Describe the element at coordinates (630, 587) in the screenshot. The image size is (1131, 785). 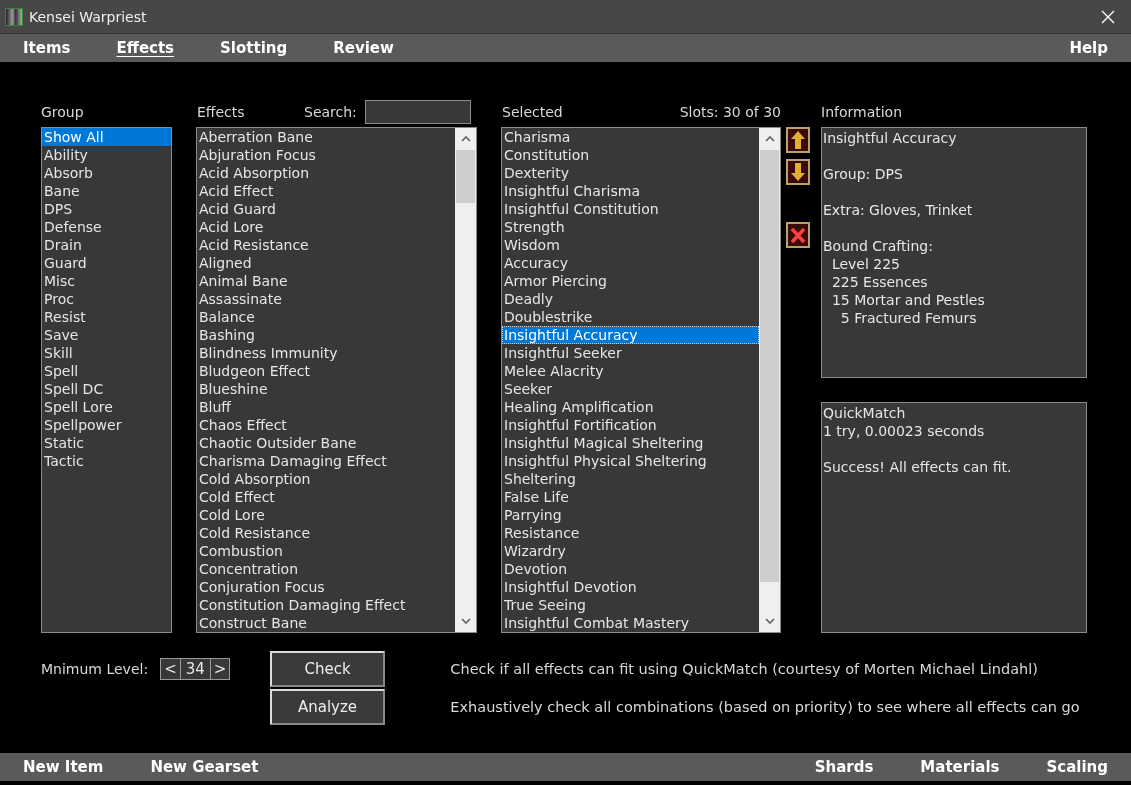
I see `list-item: Insightful Devotion` at that location.